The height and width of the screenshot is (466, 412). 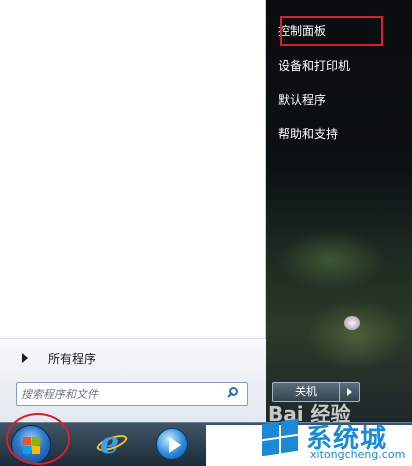 What do you see at coordinates (280, 438) in the screenshot?
I see `site-logo-icon` at bounding box center [280, 438].